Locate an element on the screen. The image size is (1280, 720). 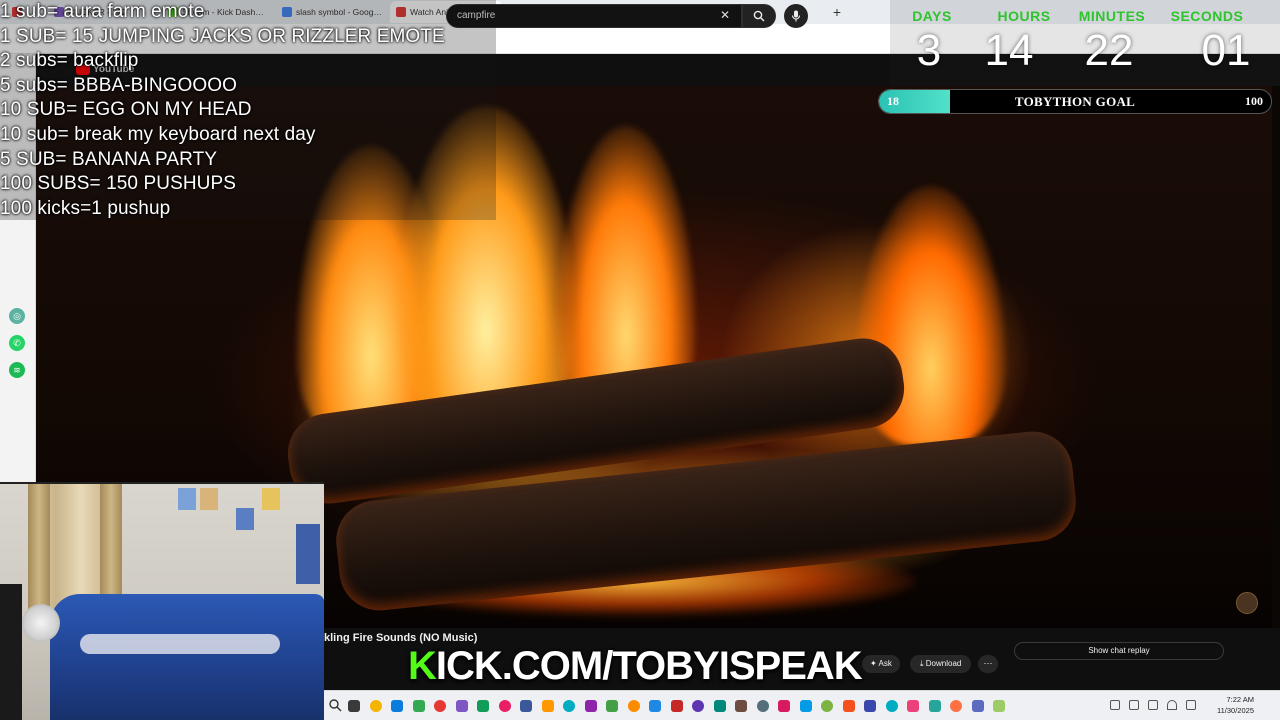
timer-label-hours: HOURS is located at coordinates (1024, 16).